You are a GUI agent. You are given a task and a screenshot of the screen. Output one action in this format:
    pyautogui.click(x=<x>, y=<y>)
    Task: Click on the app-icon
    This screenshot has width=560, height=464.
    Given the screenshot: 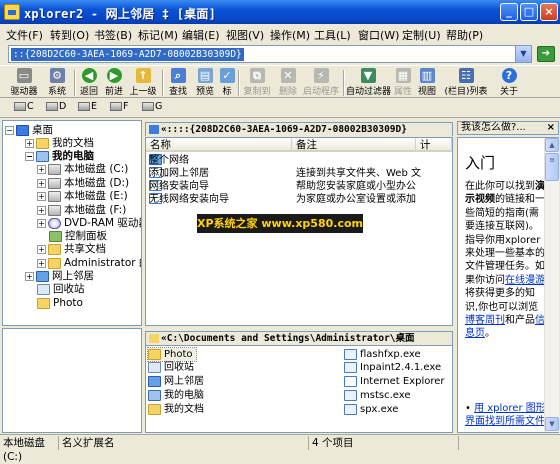 What is the action you would take?
    pyautogui.click(x=12, y=12)
    